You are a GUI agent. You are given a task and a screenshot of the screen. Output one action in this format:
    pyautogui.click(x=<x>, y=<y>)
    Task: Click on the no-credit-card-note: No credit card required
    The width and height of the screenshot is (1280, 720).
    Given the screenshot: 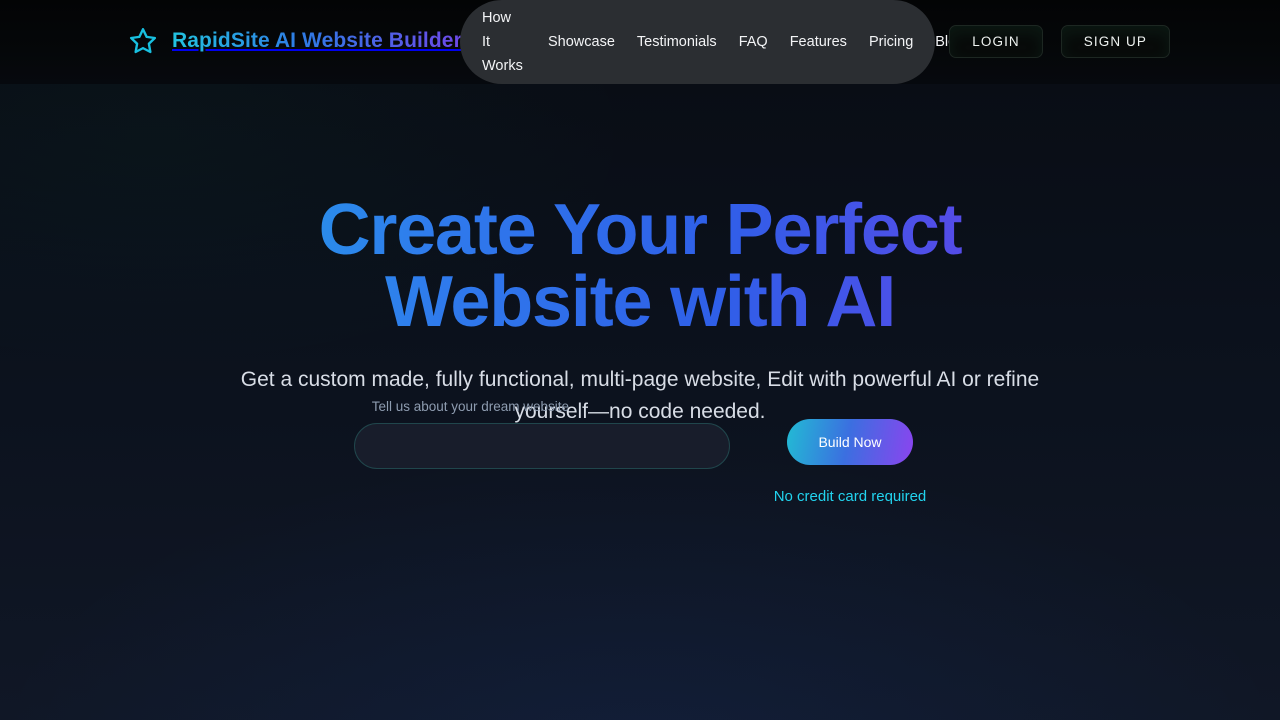 What is the action you would take?
    pyautogui.click(x=850, y=496)
    